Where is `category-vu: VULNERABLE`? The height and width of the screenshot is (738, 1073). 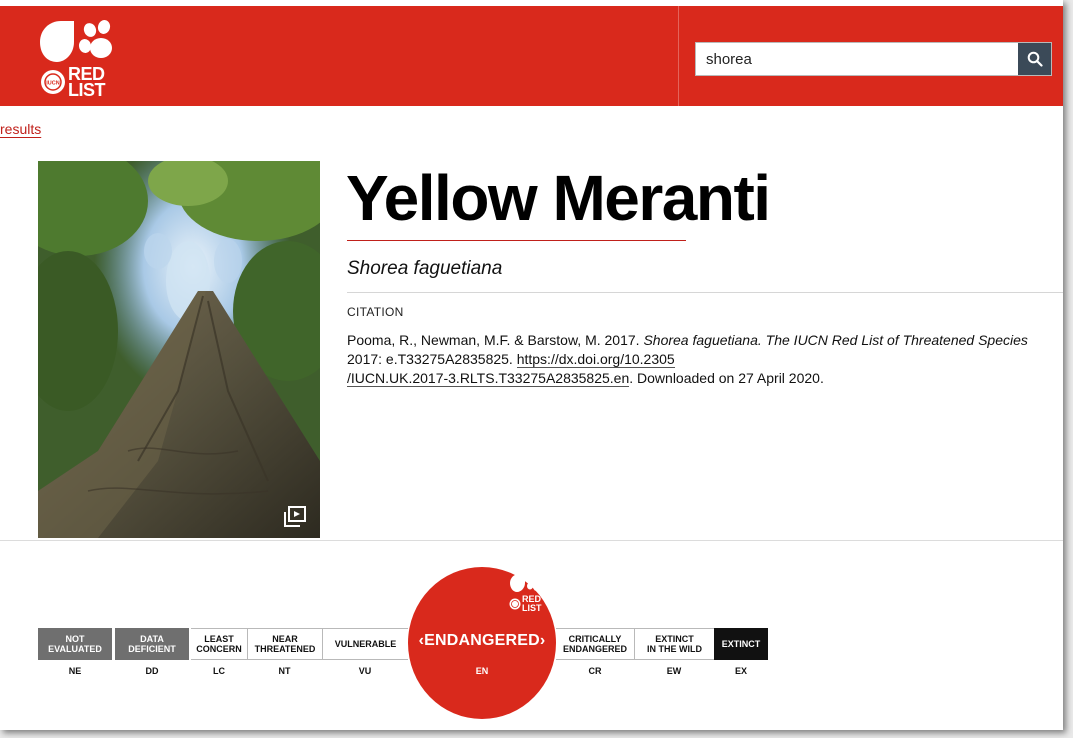
category-vu: VULNERABLE is located at coordinates (365, 644).